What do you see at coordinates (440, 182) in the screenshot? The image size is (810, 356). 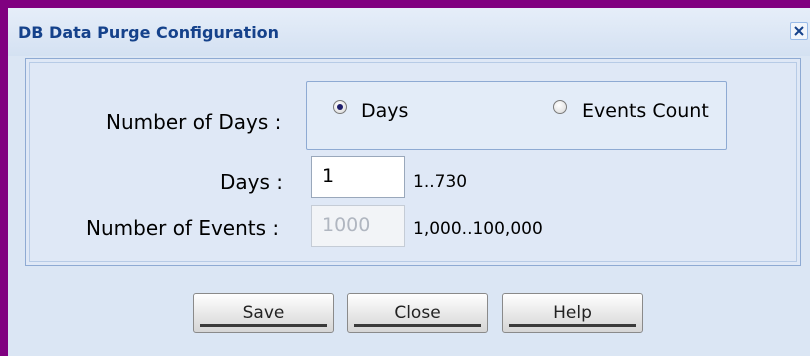 I see `days-range: 1..730` at bounding box center [440, 182].